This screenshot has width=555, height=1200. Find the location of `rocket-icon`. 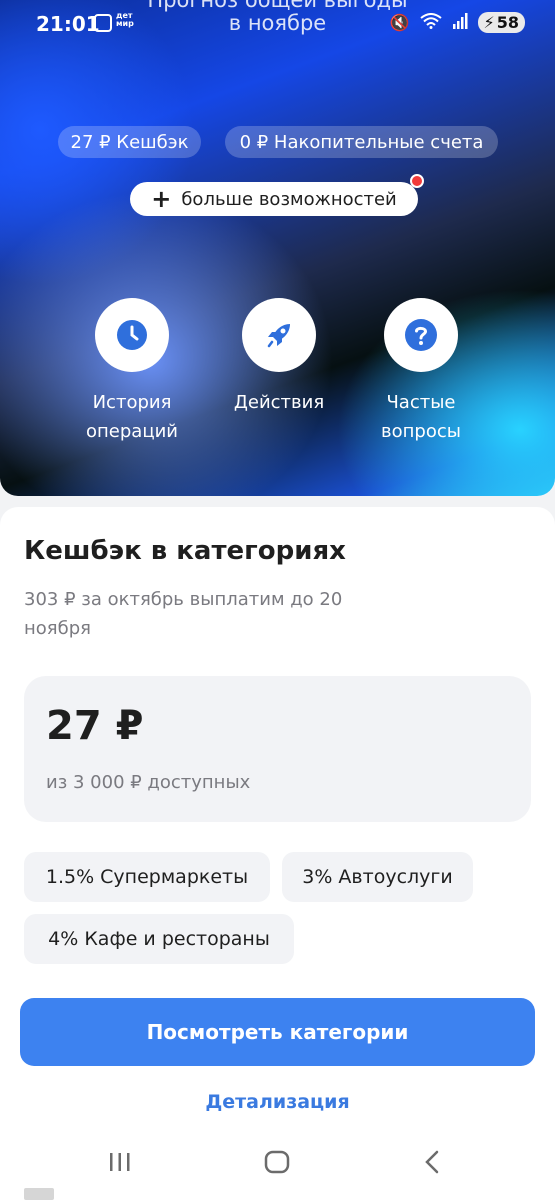

rocket-icon is located at coordinates (278, 336).